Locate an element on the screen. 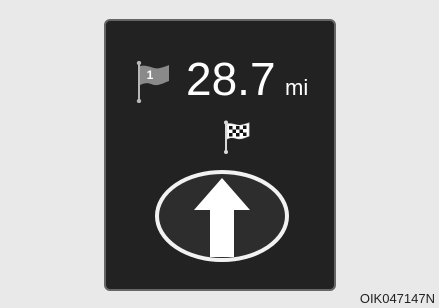 The width and height of the screenshot is (439, 308). figure-code: OIK047147N is located at coordinates (397, 298).